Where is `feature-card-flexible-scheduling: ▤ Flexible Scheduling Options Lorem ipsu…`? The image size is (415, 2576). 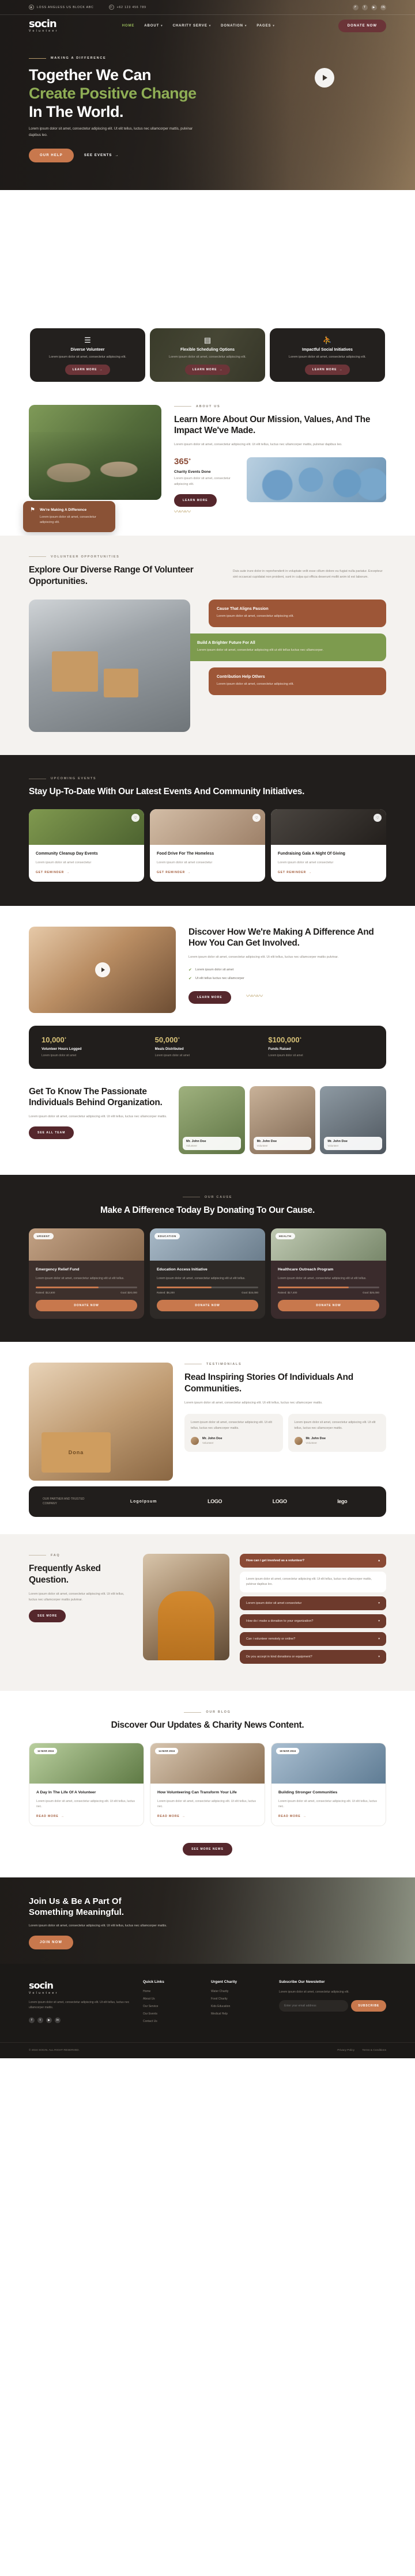 feature-card-flexible-scheduling: ▤ Flexible Scheduling Options Lorem ipsu… is located at coordinates (207, 355).